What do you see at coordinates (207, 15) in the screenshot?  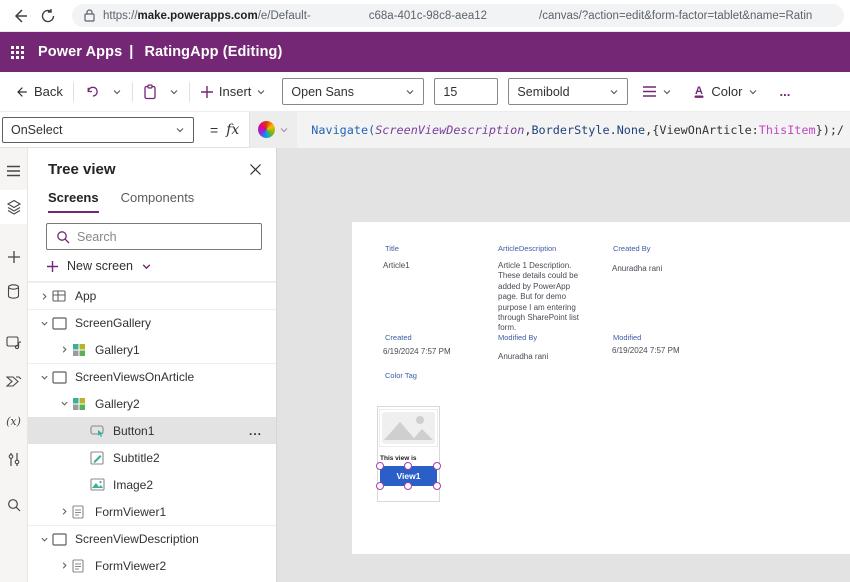 I see `url-segment-1: https://make.powerapps.com/e/Default-` at bounding box center [207, 15].